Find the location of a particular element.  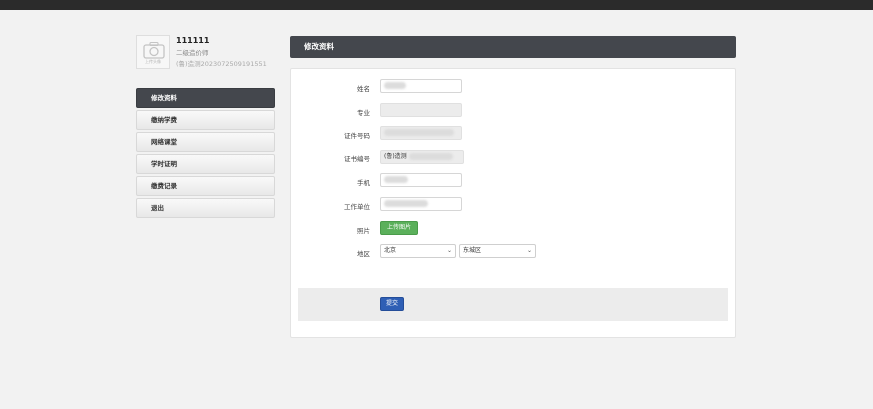

region-label: 地区 is located at coordinates (363, 254).